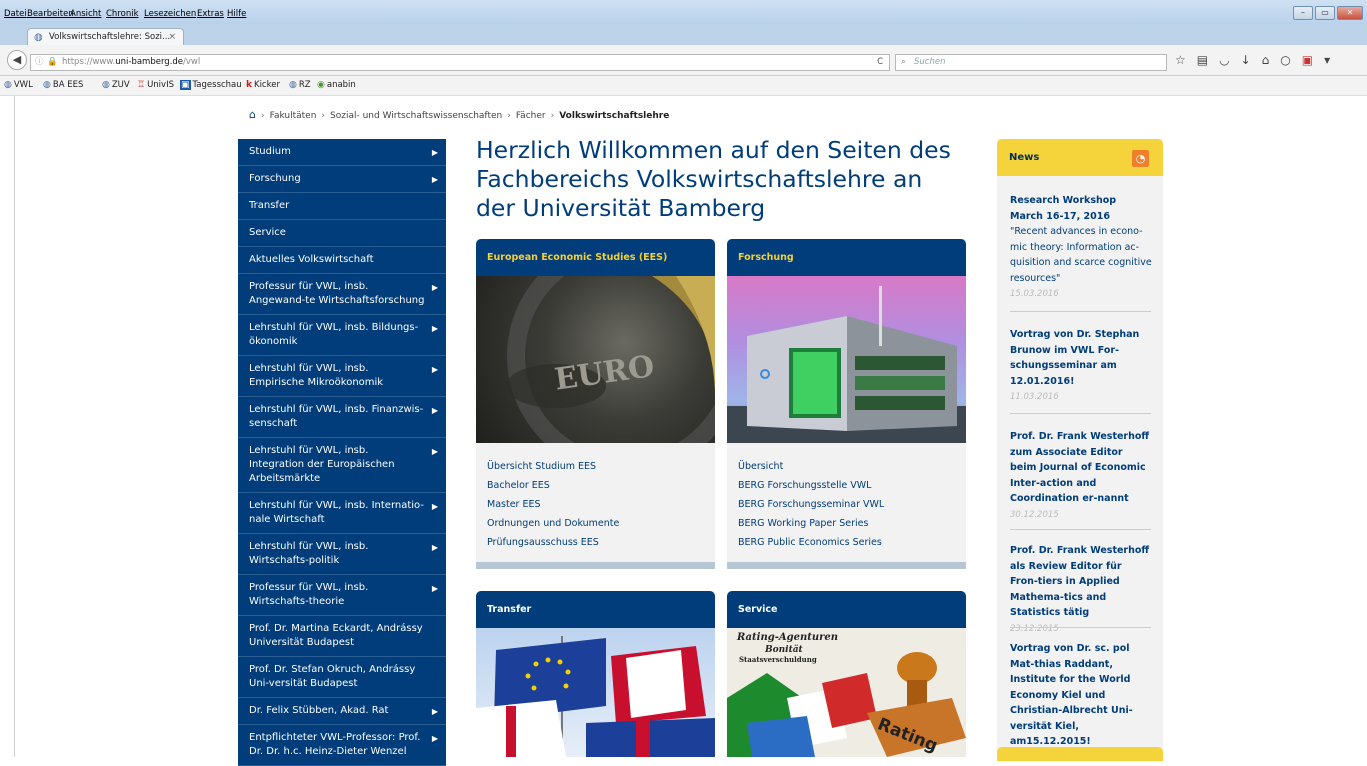 This screenshot has width=1367, height=766. Describe the element at coordinates (1246, 60) in the screenshot. I see `download-icon: ↓` at that location.